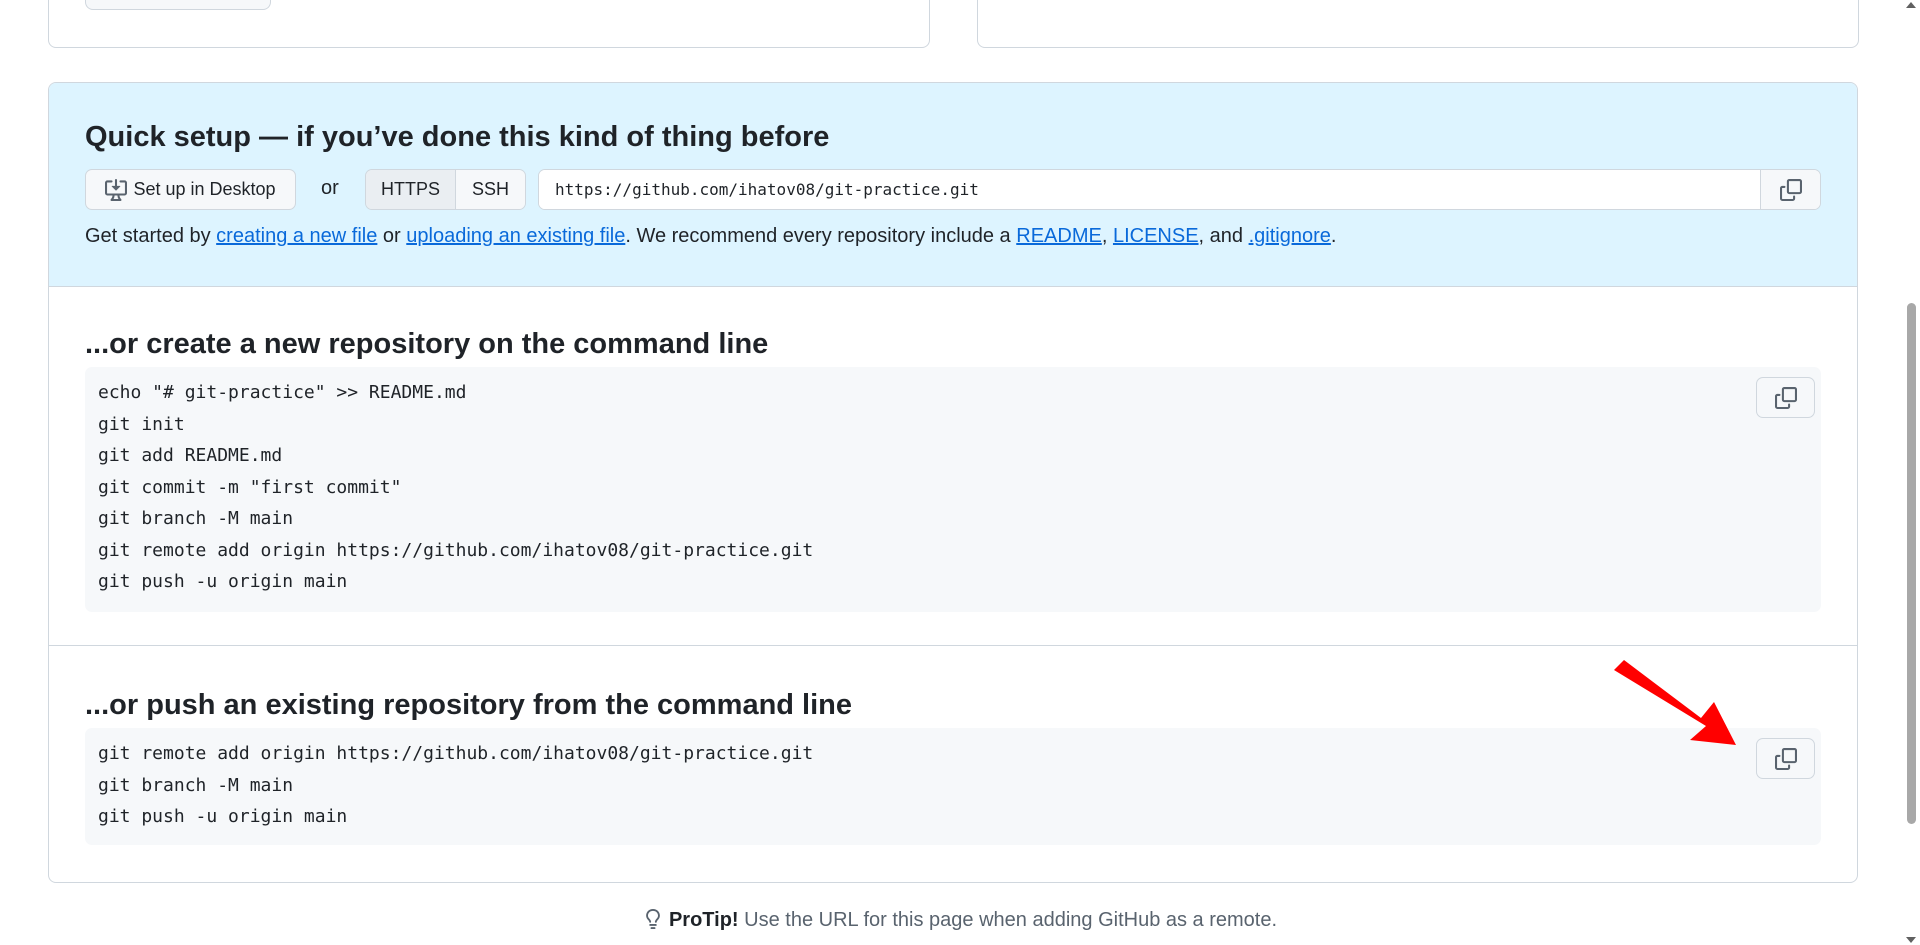 The image size is (1920, 945). What do you see at coordinates (116, 189) in the screenshot?
I see `desktop-download-icon` at bounding box center [116, 189].